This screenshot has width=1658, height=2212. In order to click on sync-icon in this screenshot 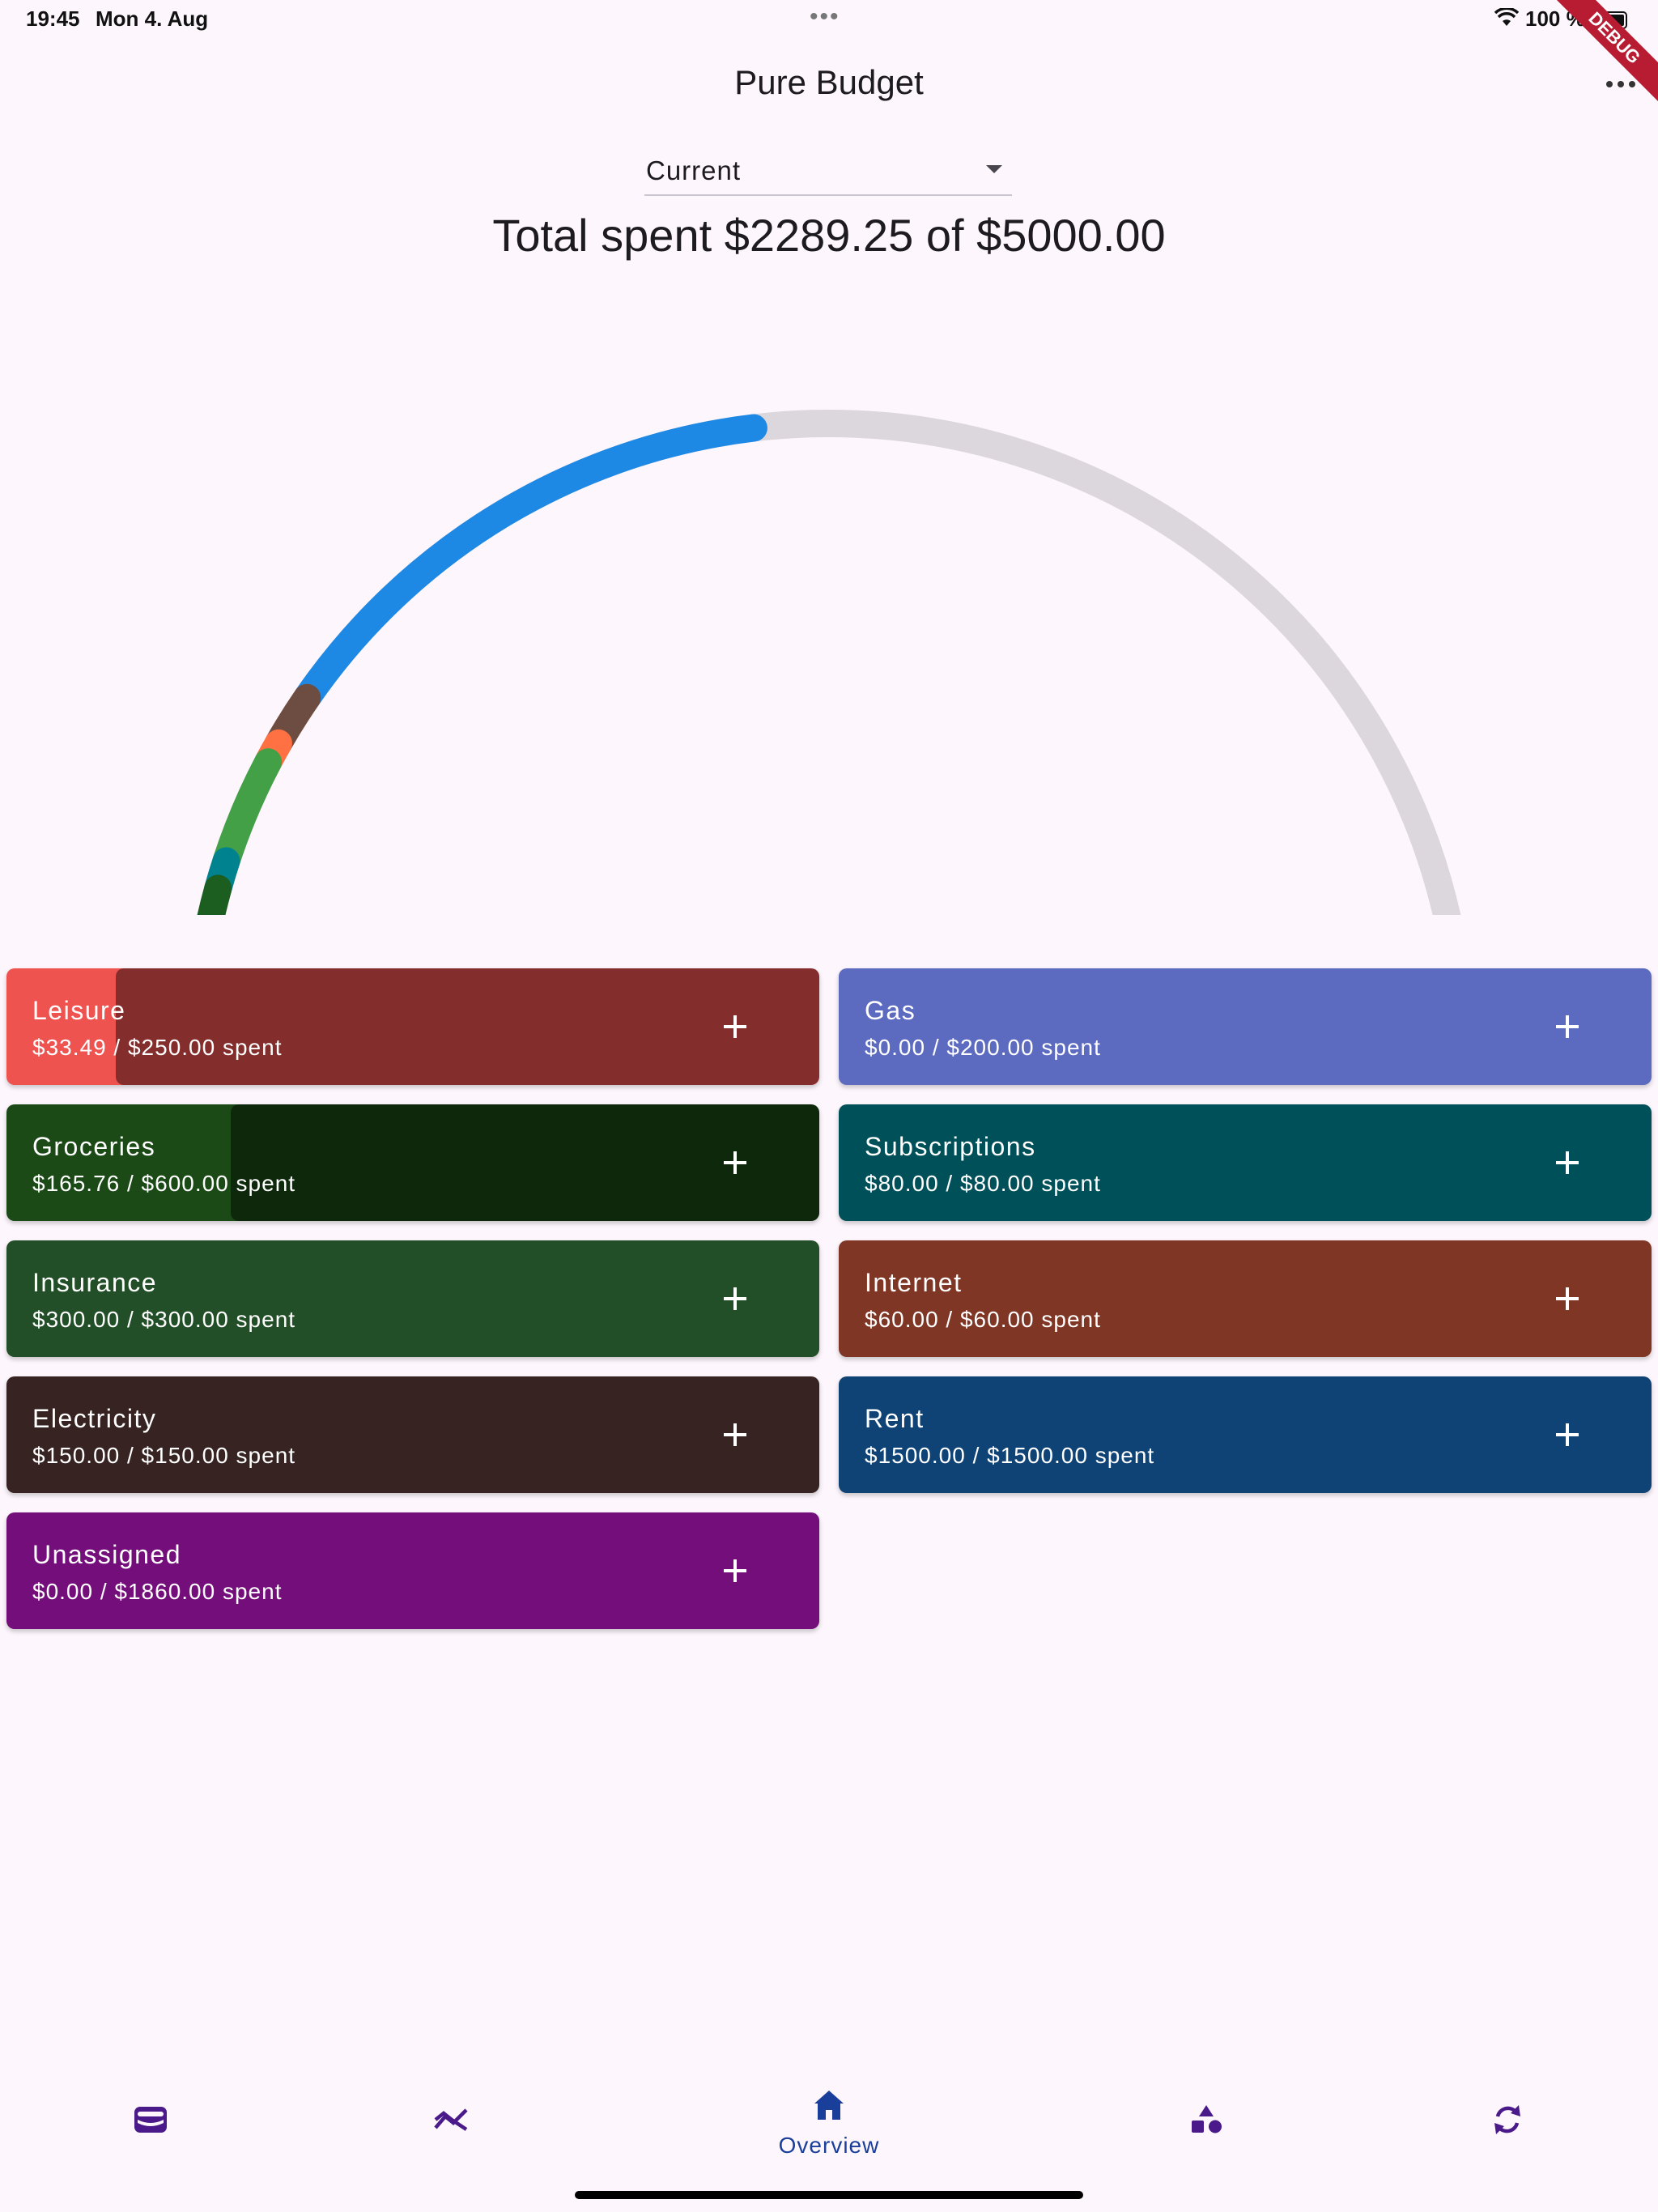, I will do `click(1507, 2119)`.